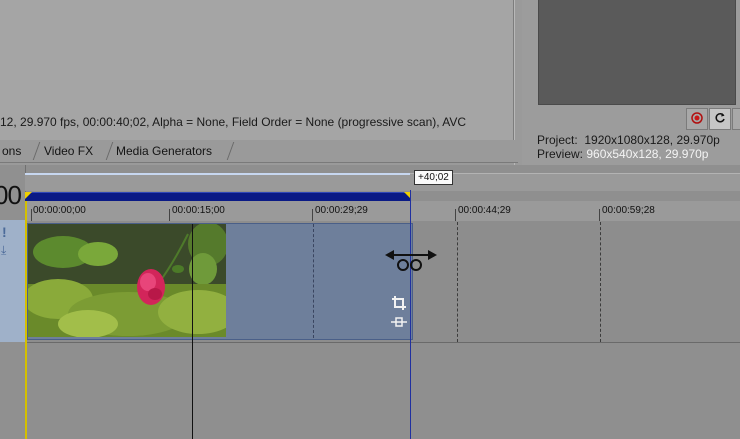 The width and height of the screenshot is (740, 439). I want to click on ruler-label: 00:00:44;29, so click(484, 210).